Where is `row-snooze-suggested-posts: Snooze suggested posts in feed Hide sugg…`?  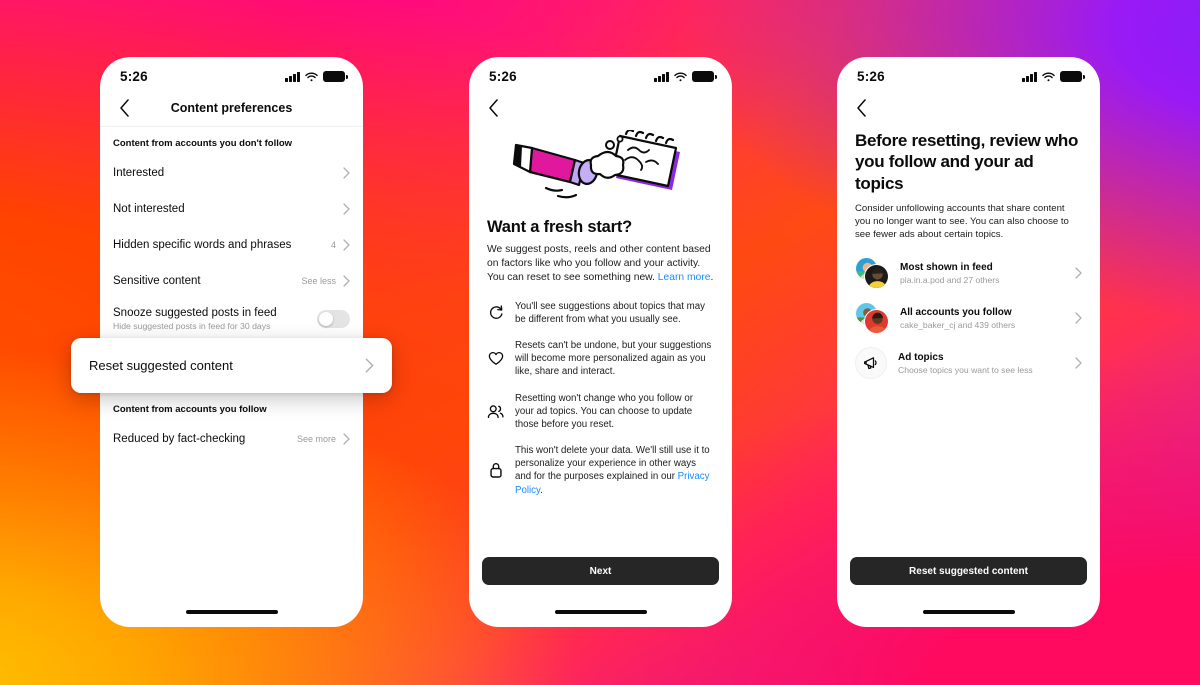 row-snooze-suggested-posts: Snooze suggested posts in feed Hide sugg… is located at coordinates (231, 319).